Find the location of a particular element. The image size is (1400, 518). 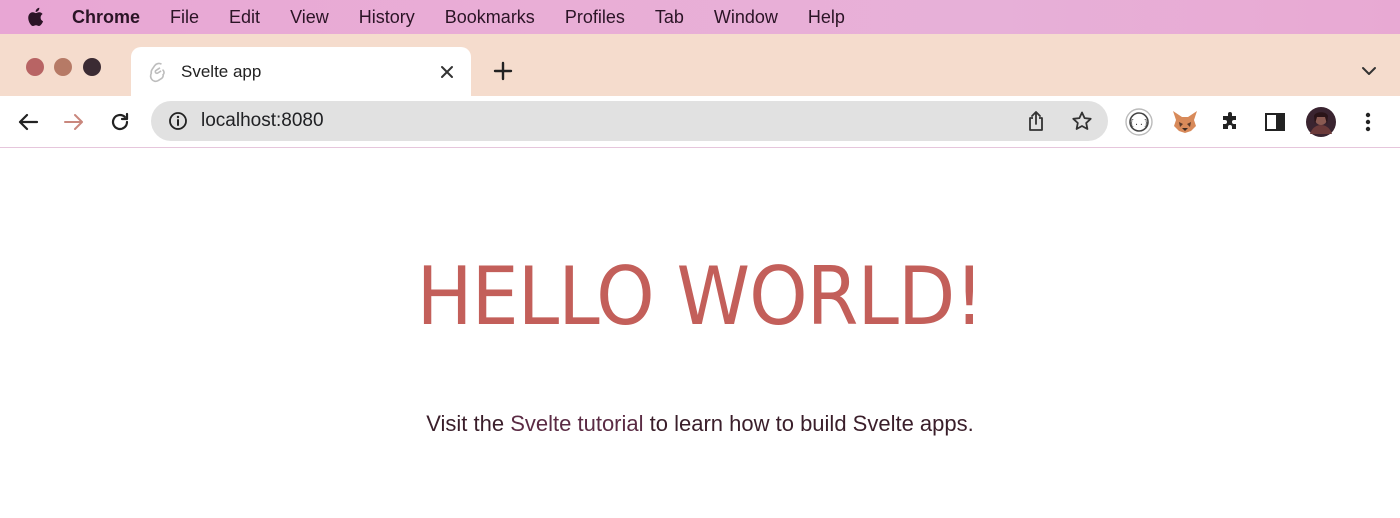

window-minimize-button is located at coordinates (63, 67).